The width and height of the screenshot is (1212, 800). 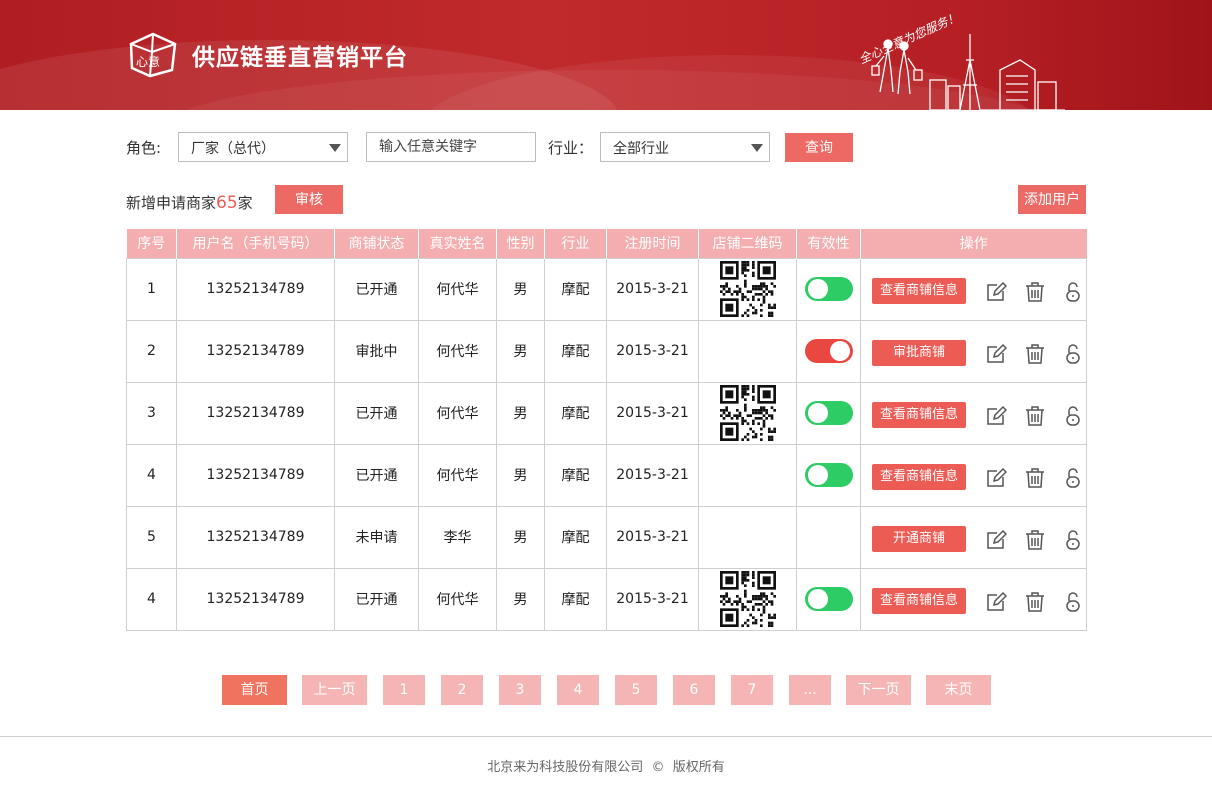 I want to click on col-header-real-name: 真实姓名, so click(x=457, y=243).